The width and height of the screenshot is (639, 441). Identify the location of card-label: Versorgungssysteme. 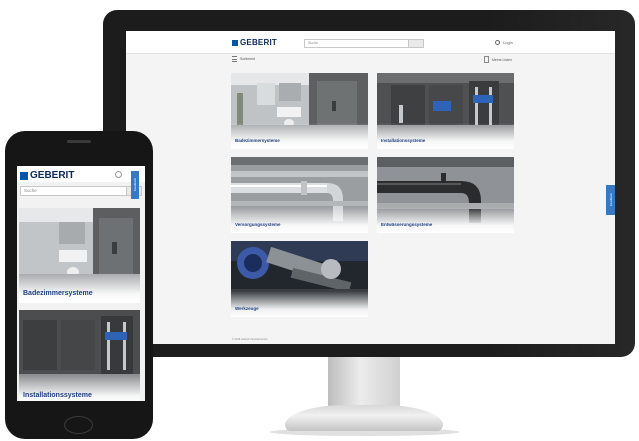
(258, 224).